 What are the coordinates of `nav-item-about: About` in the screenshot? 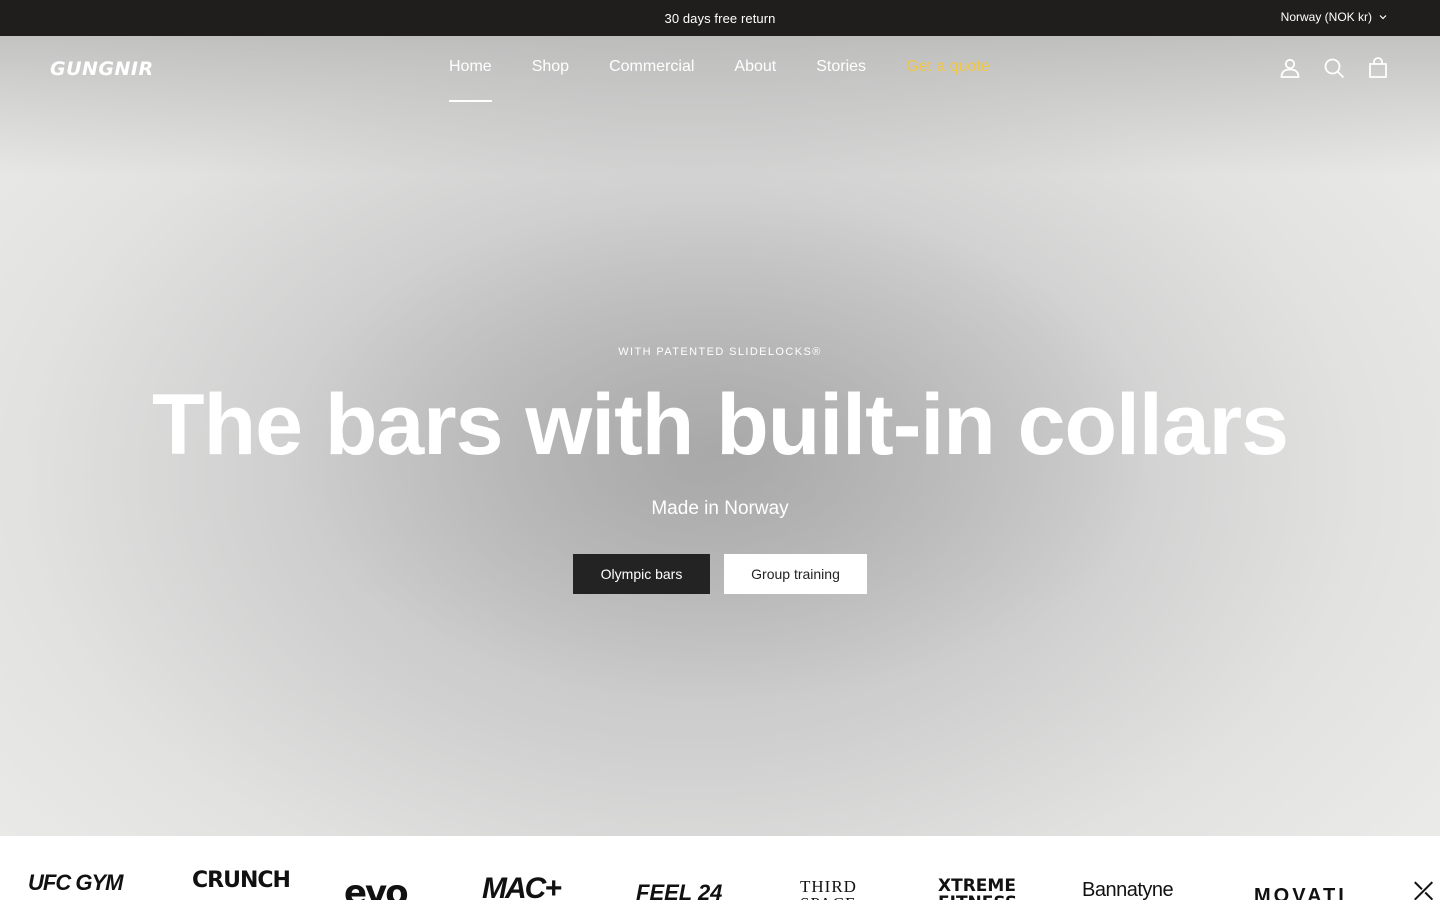 It's located at (755, 80).